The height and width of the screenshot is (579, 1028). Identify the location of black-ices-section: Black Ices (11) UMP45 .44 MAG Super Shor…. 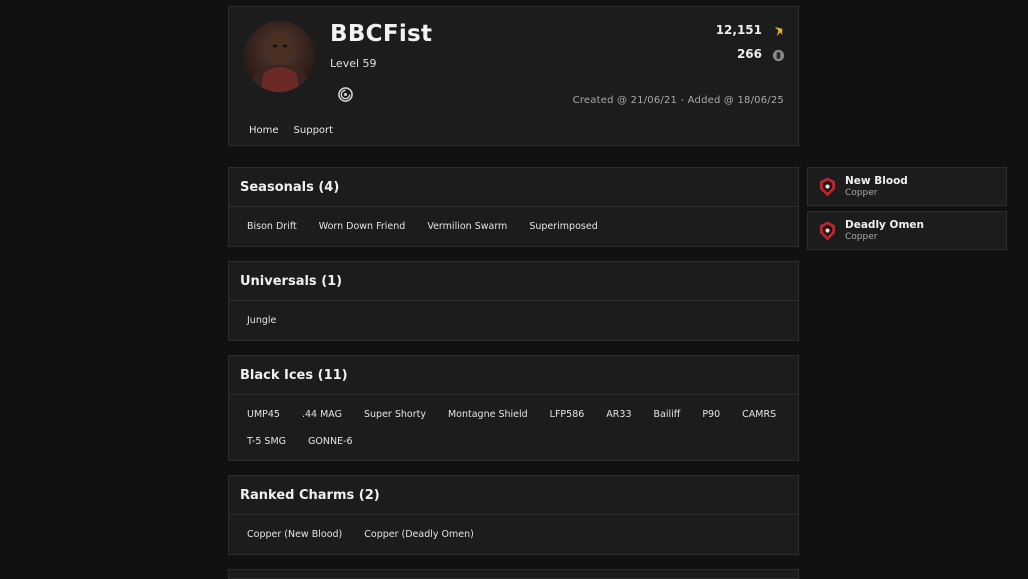
(513, 408).